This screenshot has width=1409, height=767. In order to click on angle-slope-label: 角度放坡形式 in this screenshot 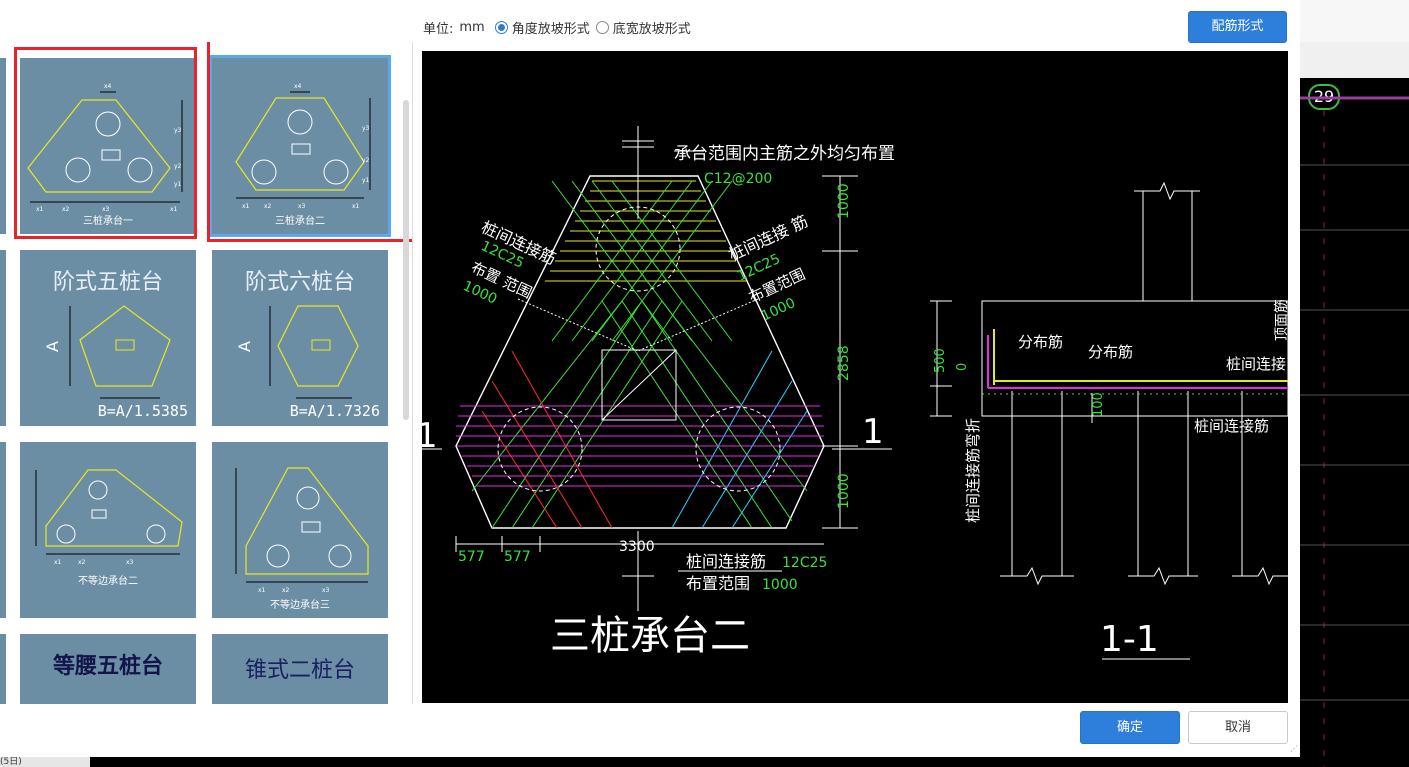, I will do `click(551, 27)`.